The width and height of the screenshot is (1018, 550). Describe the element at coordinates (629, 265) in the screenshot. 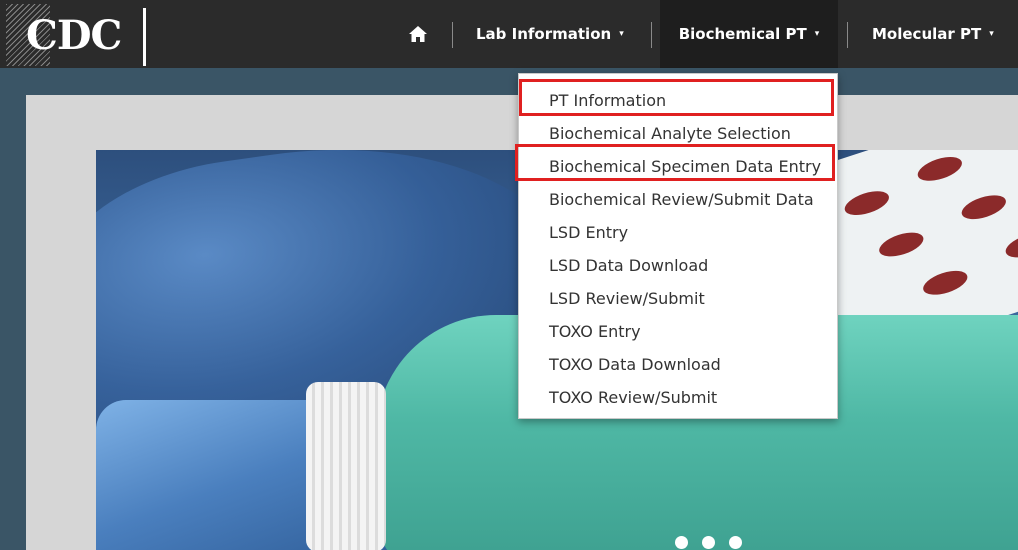

I see `menu-item-label: LSD Data Download` at that location.